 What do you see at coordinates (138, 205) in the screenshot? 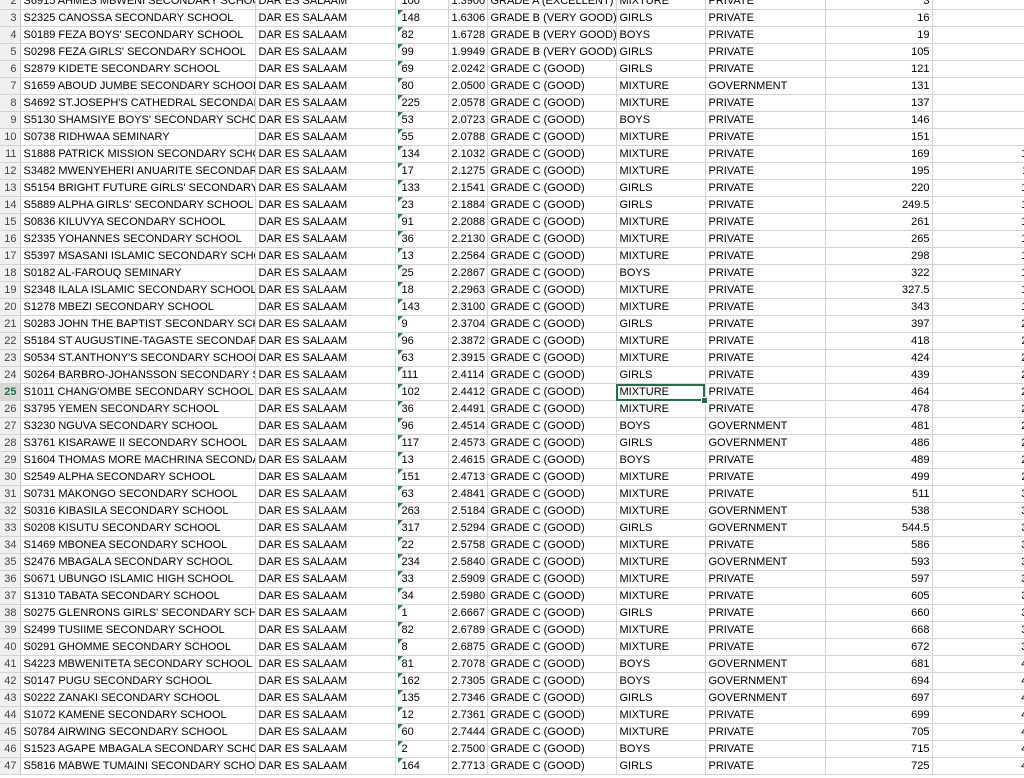
I see `school-name-cell: S5889 ALPHA GIRLS' SECONDARY SCHOOL` at bounding box center [138, 205].